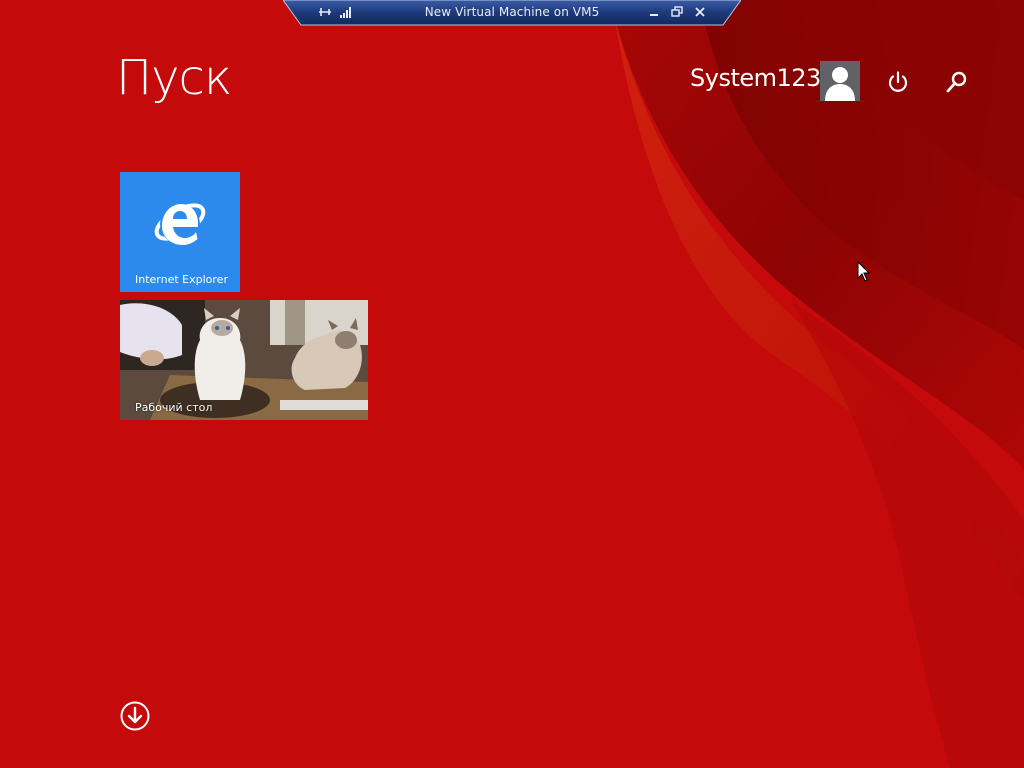  What do you see at coordinates (181, 279) in the screenshot?
I see `tile-label-internet-explorer: Internet Explorer` at bounding box center [181, 279].